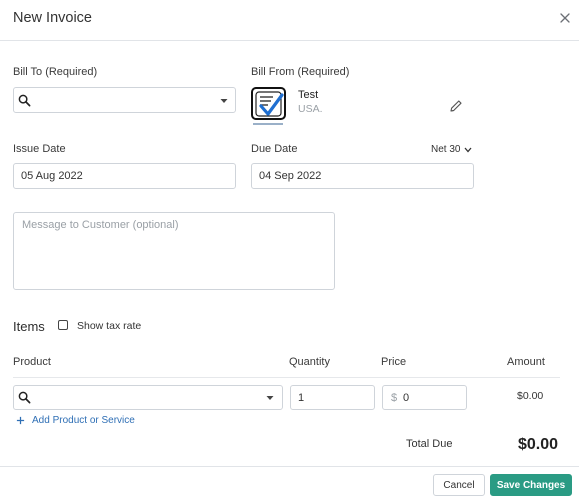  I want to click on bill-to-select, so click(124, 100).